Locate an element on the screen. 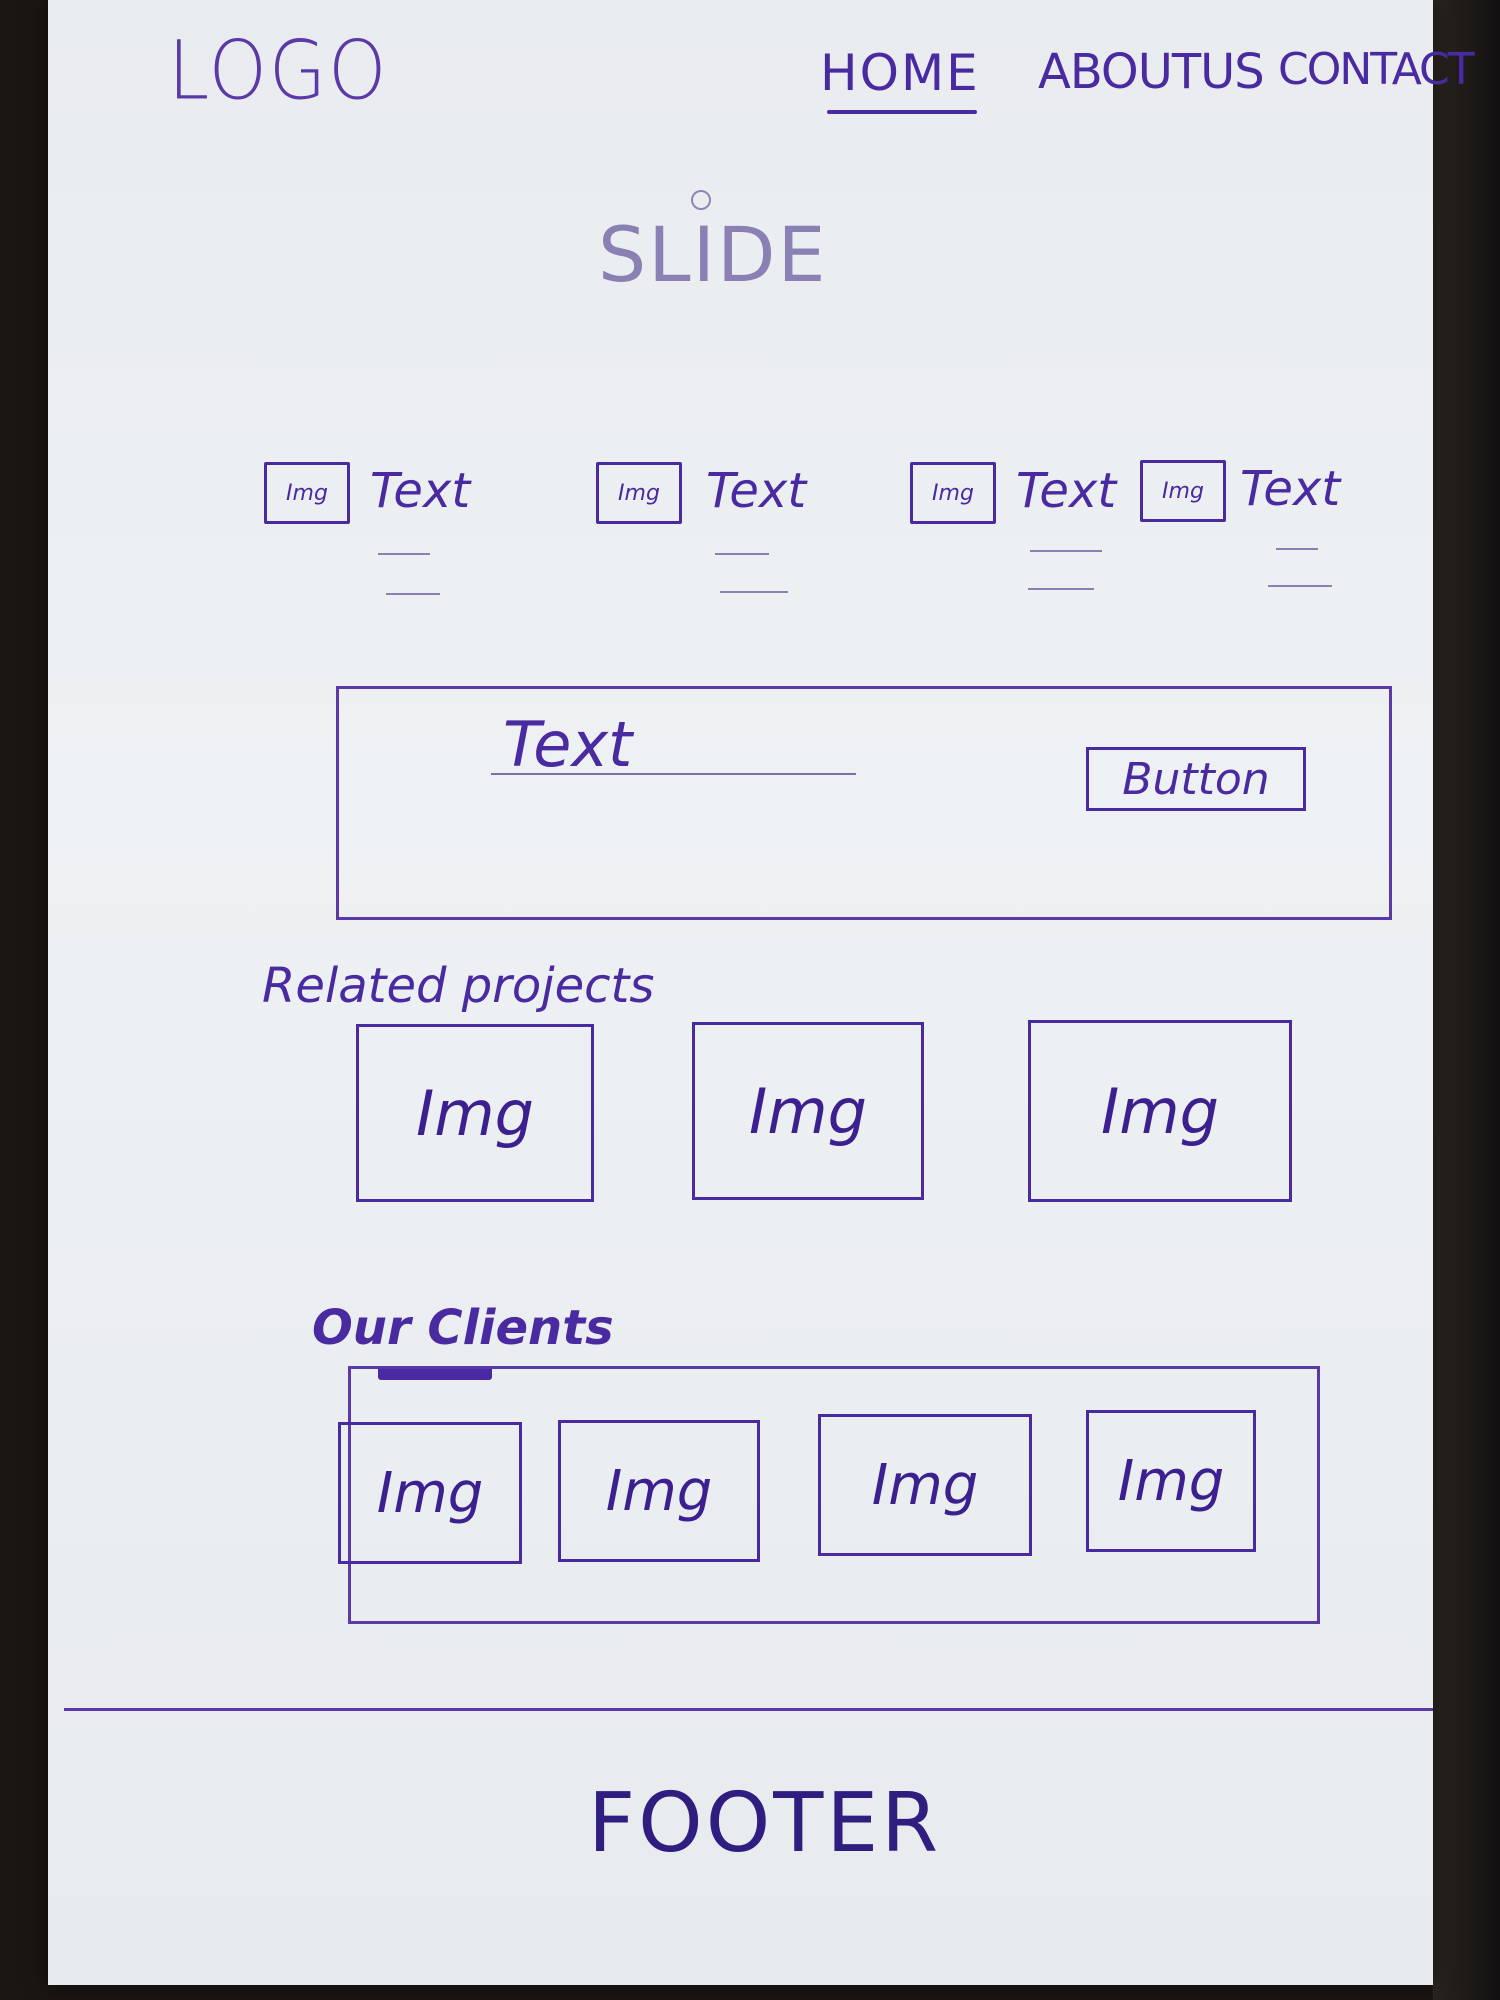 This screenshot has height=2000, width=1500. cta-text: Text is located at coordinates (568, 744).